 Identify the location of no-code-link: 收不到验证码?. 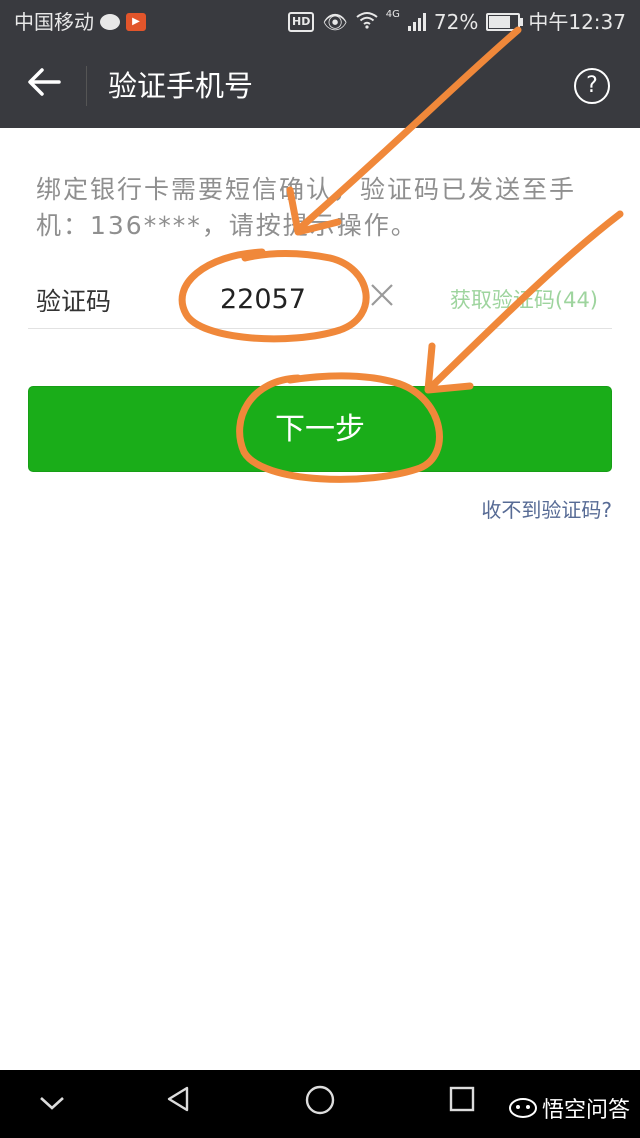
(546, 508).